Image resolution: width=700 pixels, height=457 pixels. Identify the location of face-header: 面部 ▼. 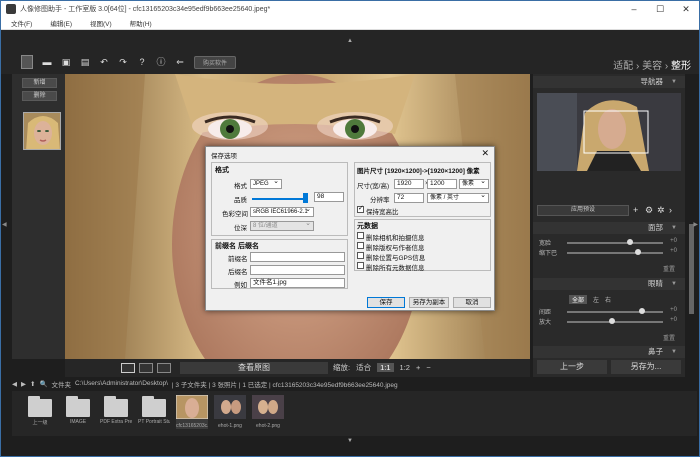
(609, 228).